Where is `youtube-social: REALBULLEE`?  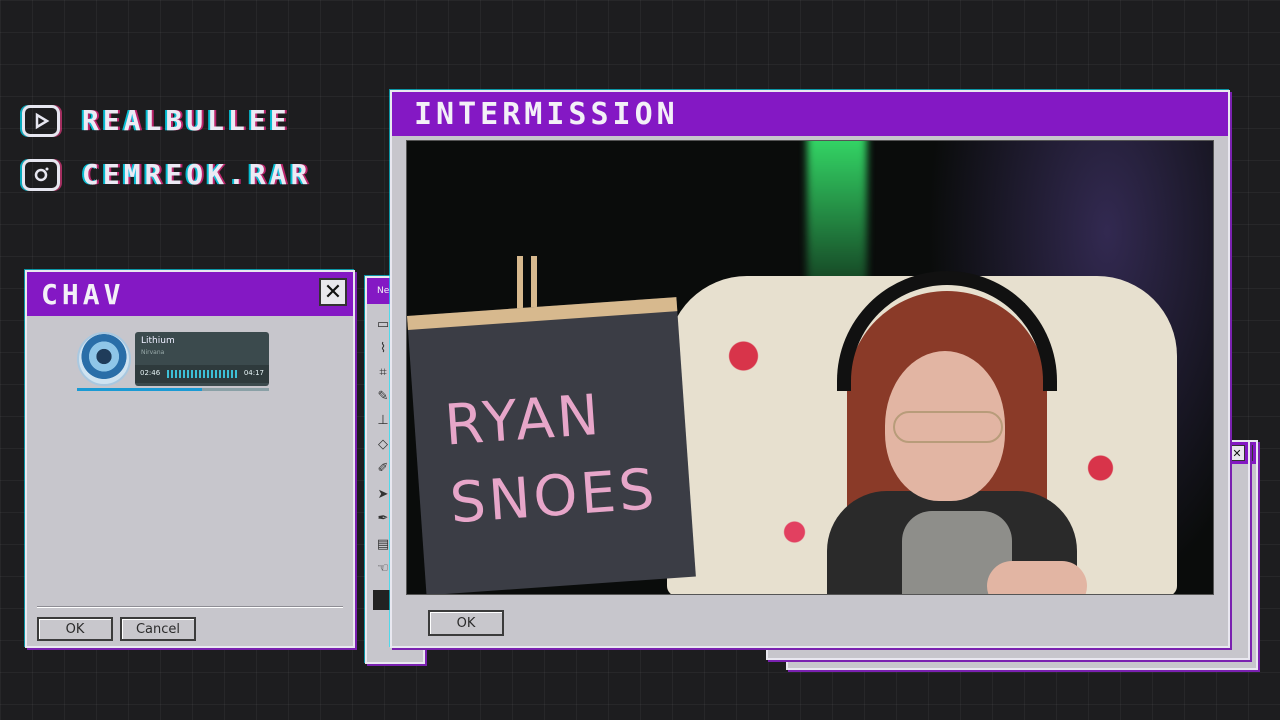
youtube-social: REALBULLEE is located at coordinates (156, 120).